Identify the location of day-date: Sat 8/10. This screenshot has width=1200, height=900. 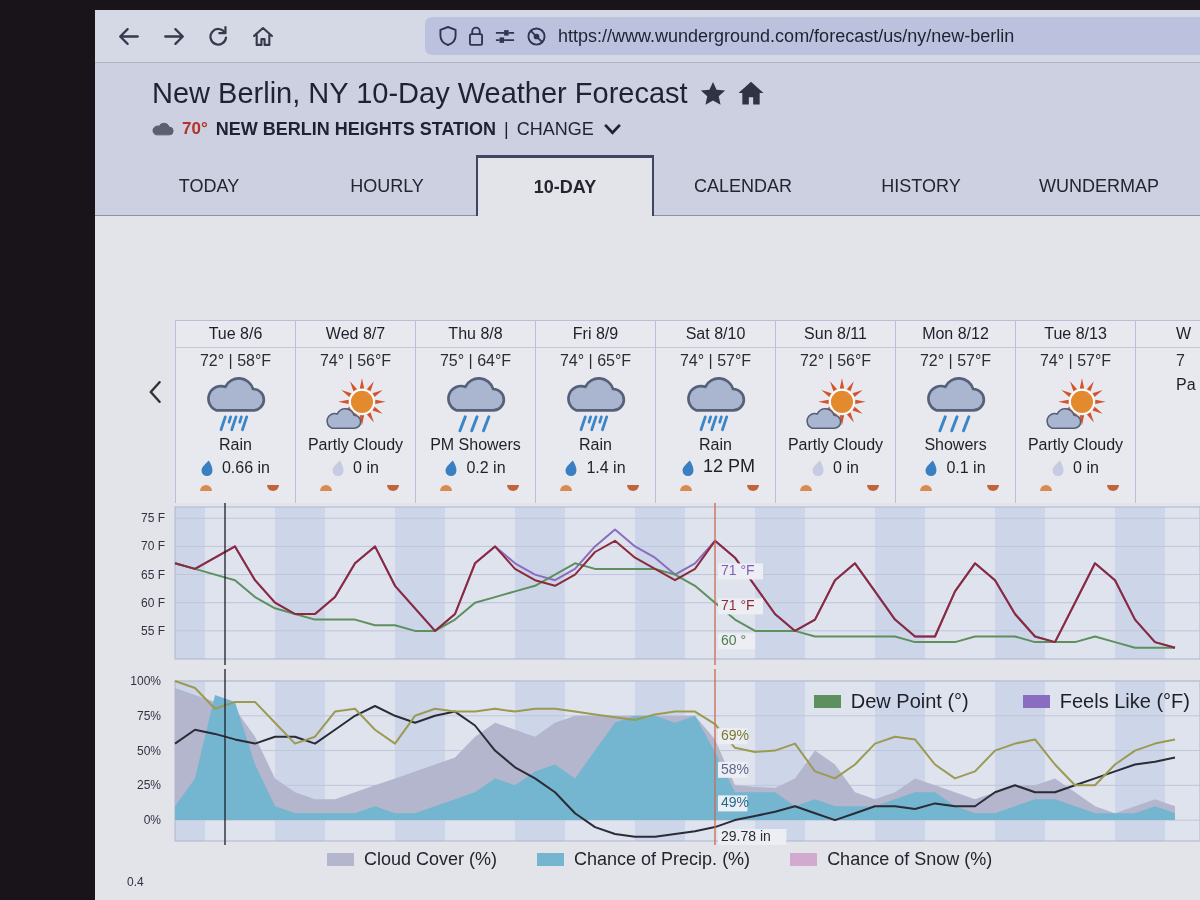
(715, 334).